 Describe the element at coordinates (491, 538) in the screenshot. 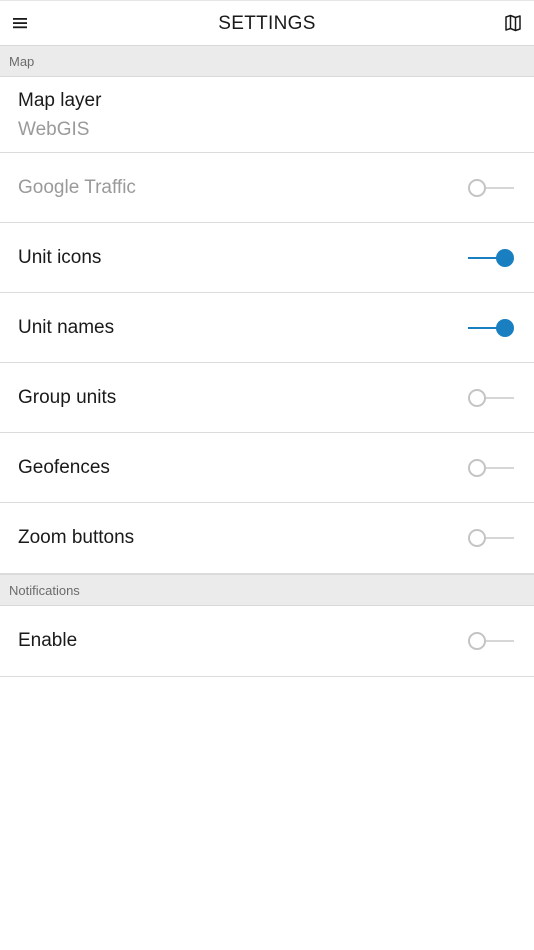

I see `zoom-buttons-toggle` at that location.